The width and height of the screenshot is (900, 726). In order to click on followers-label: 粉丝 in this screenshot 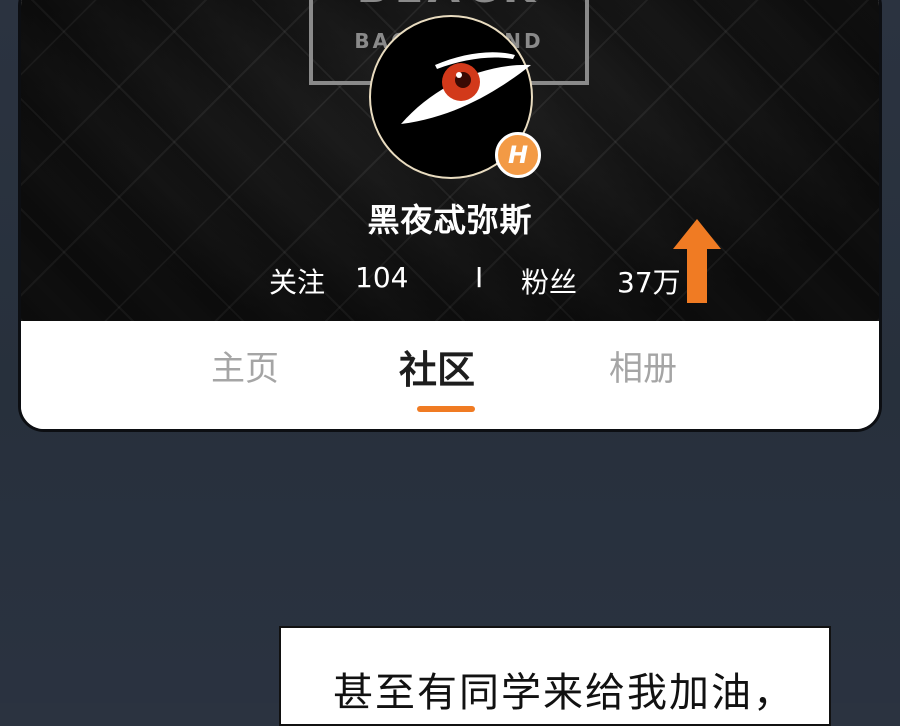, I will do `click(549, 281)`.